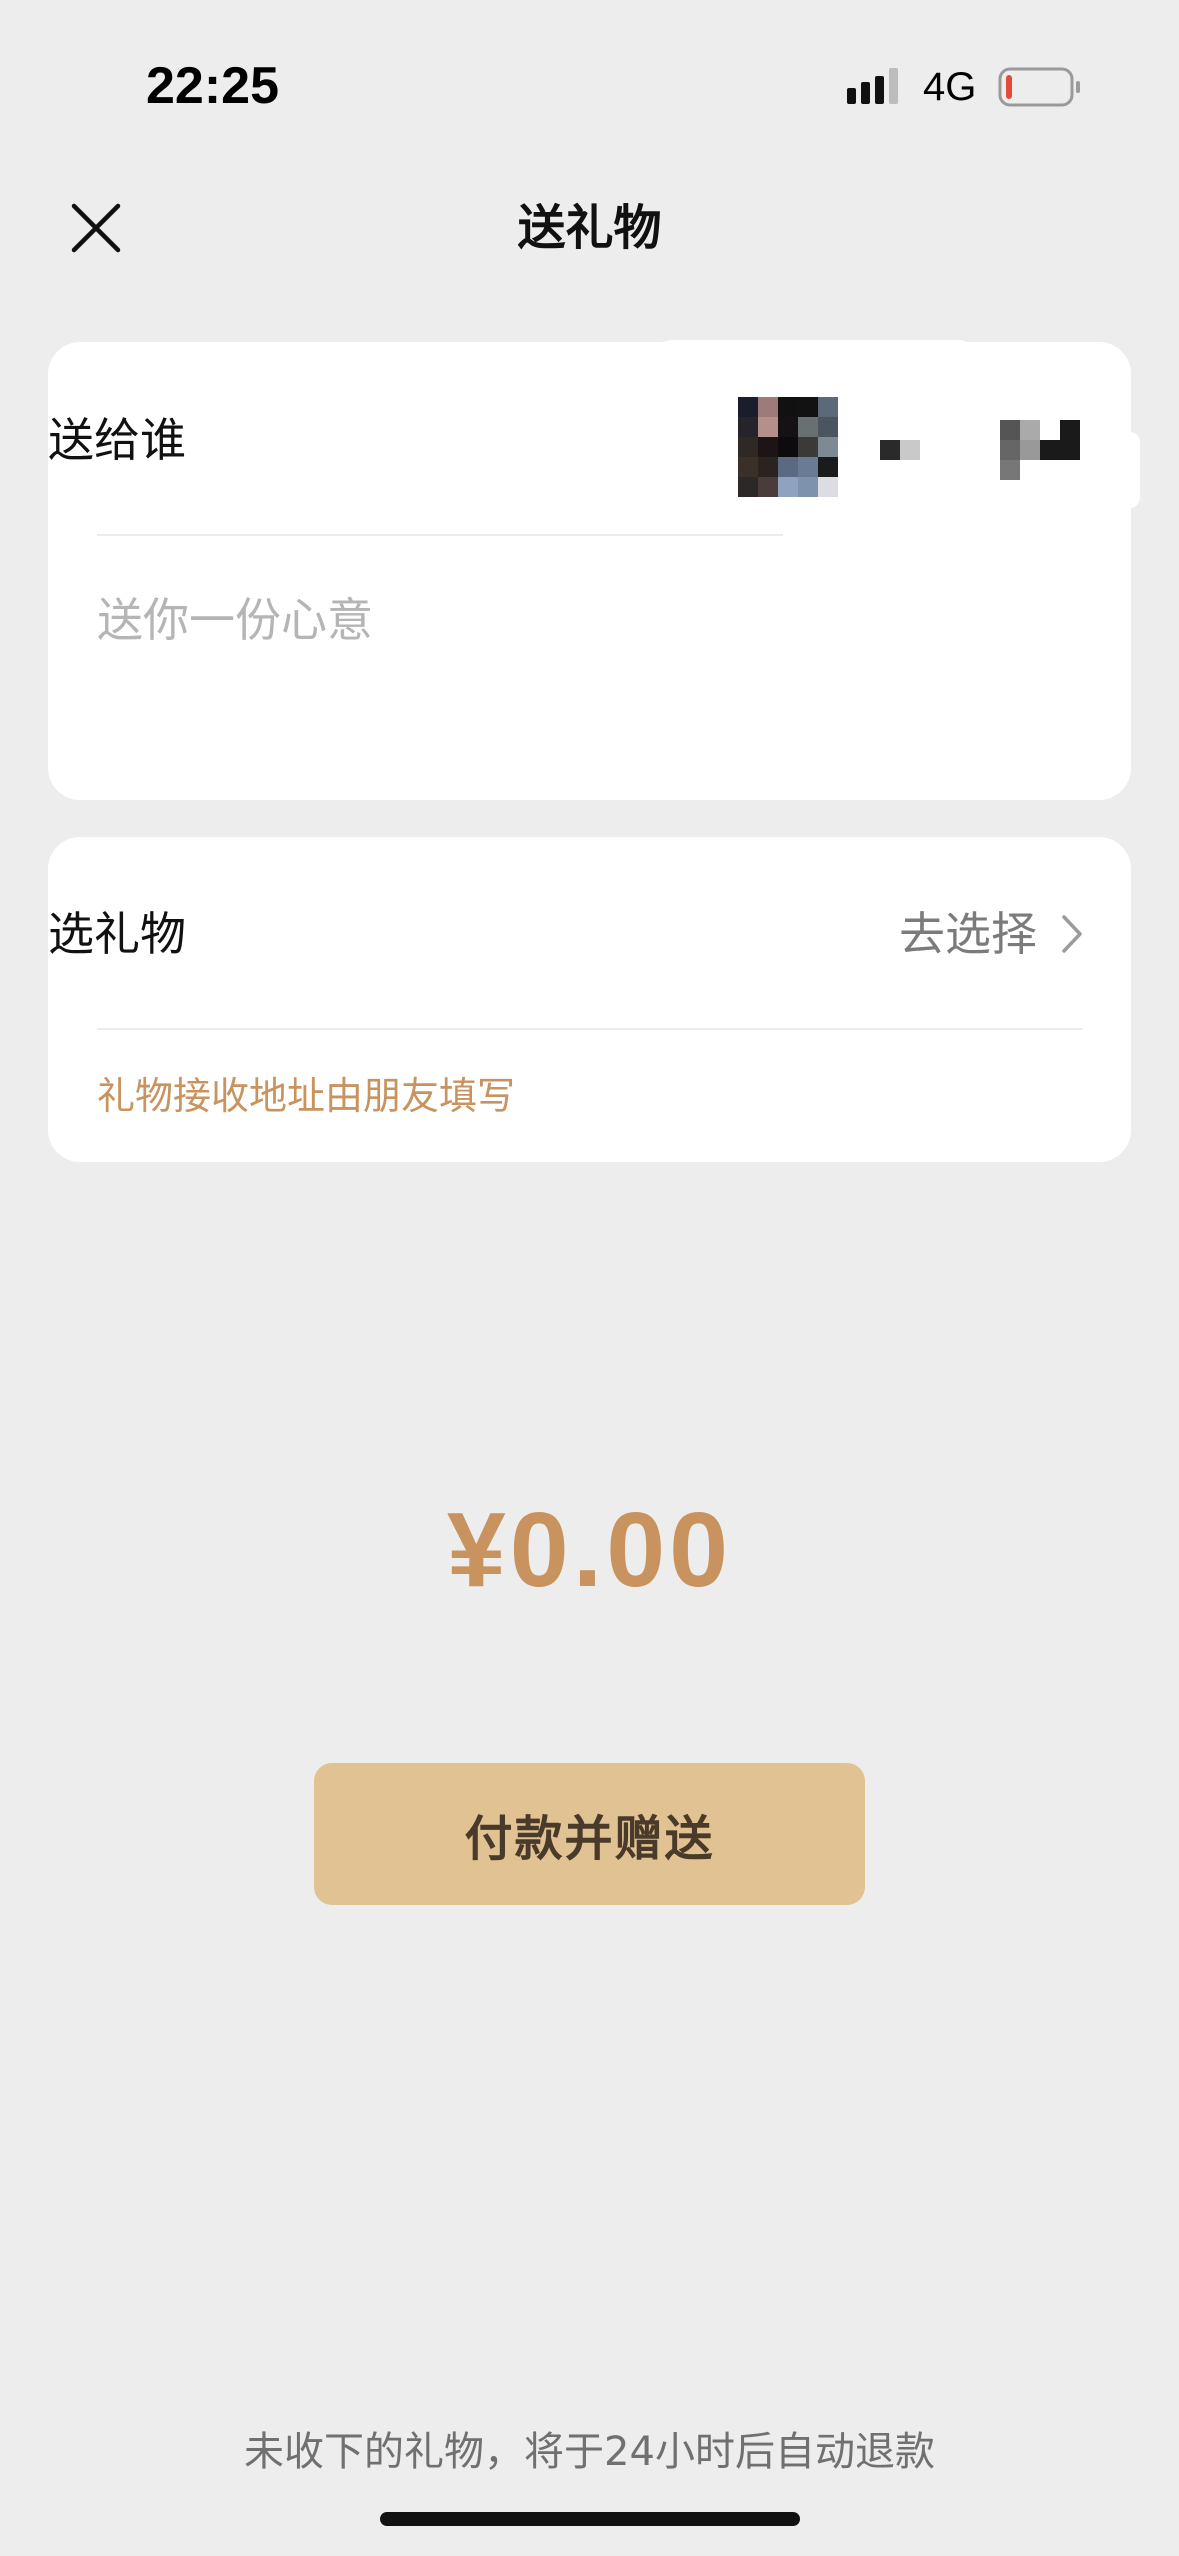 The image size is (1179, 2556). I want to click on signal-icon, so click(872, 86).